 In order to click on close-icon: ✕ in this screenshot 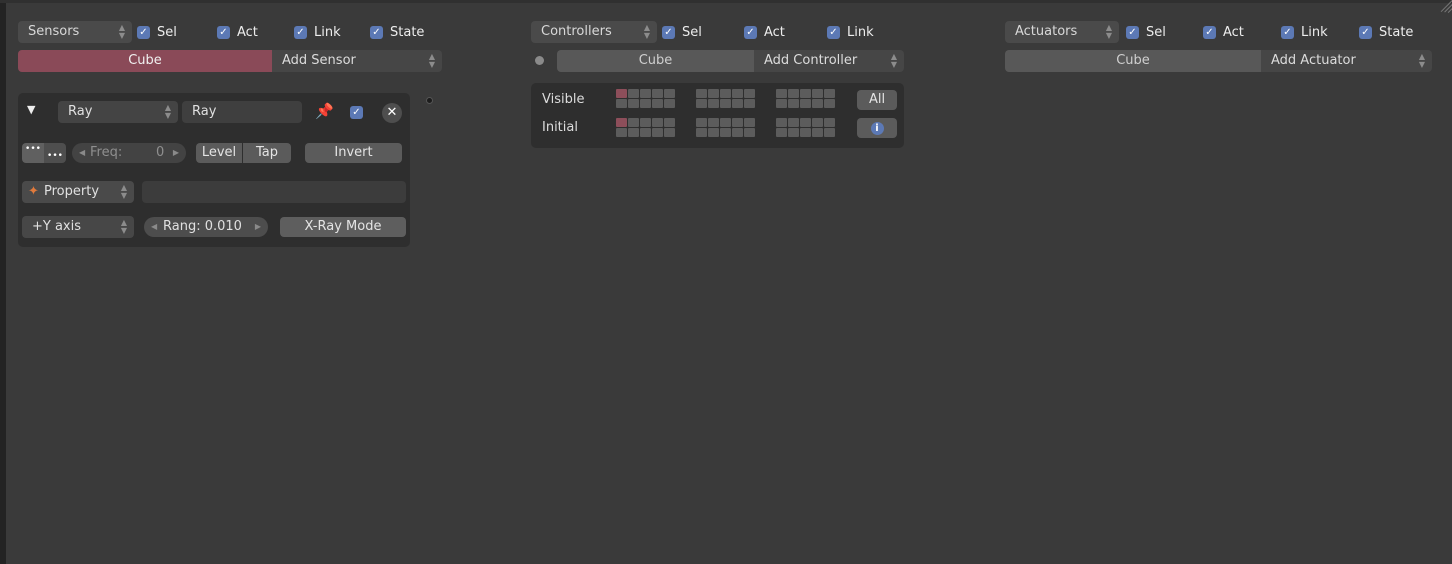, I will do `click(392, 113)`.